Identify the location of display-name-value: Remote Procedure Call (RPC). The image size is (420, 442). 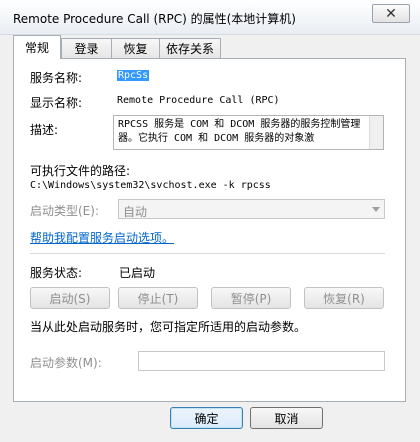
(198, 100).